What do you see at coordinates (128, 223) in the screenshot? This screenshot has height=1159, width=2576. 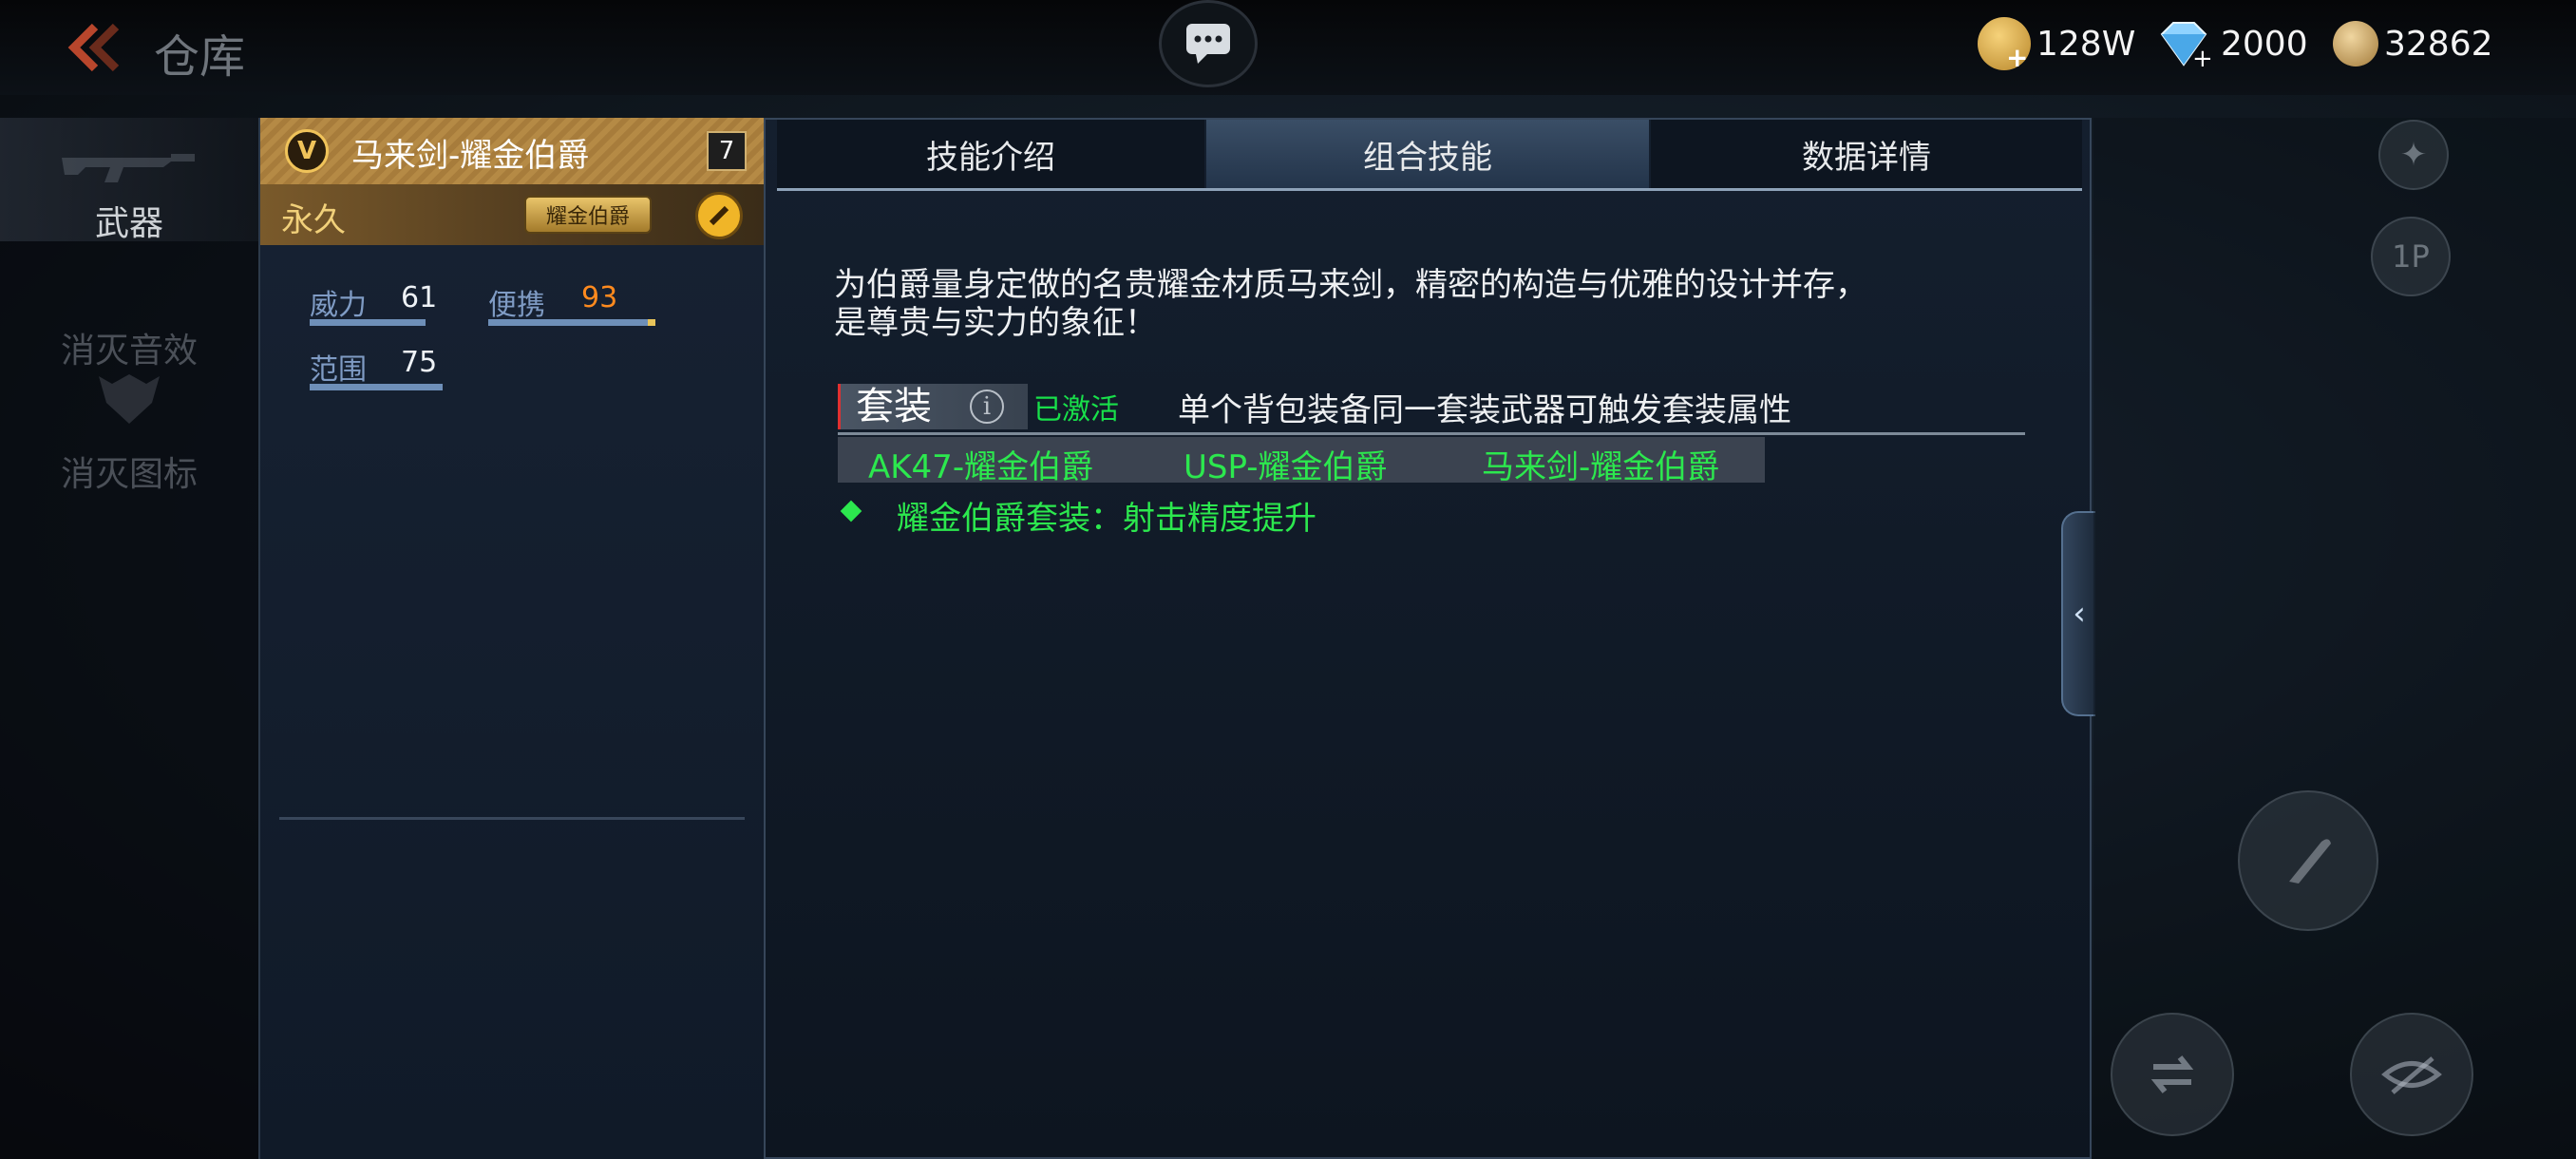 I see `sidebar-item-label: 武器` at bounding box center [128, 223].